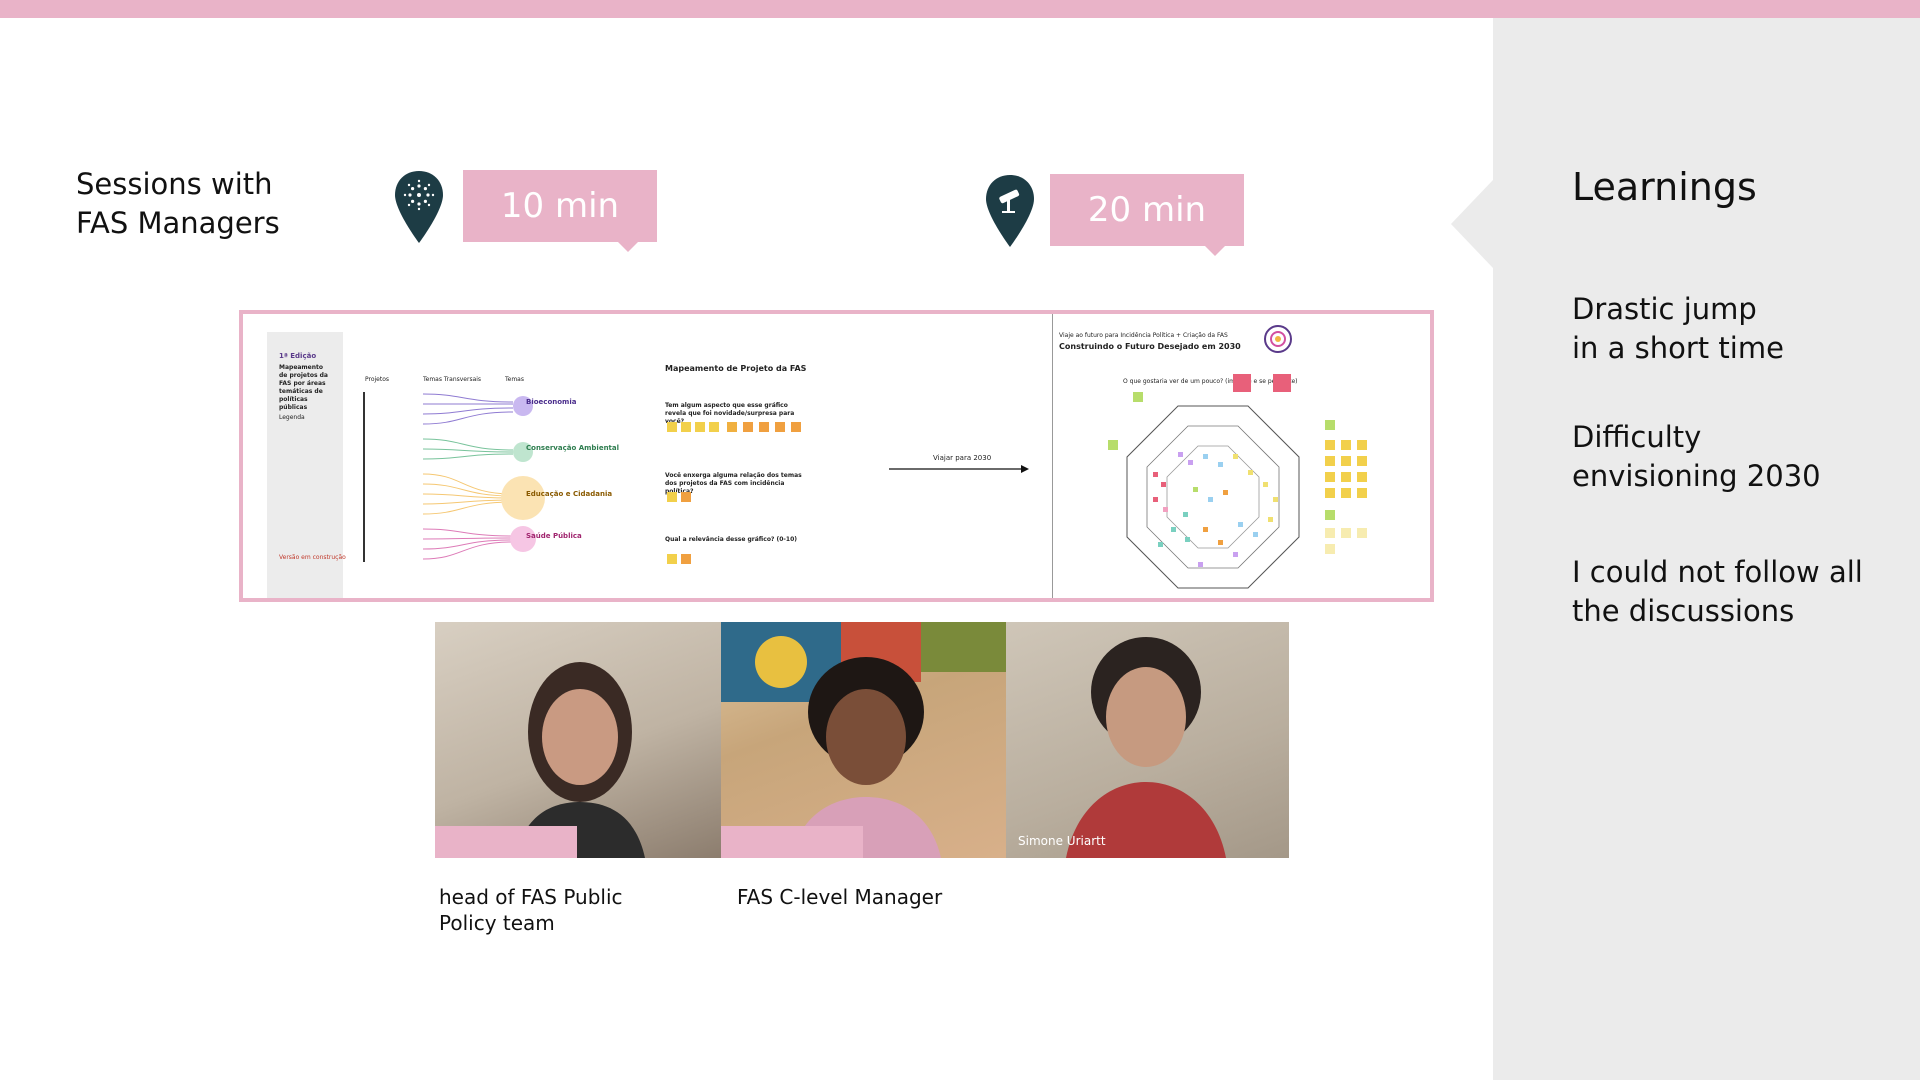 This screenshot has height=1080, width=1920. What do you see at coordinates (1472, 224) in the screenshot?
I see `callout-pointer` at bounding box center [1472, 224].